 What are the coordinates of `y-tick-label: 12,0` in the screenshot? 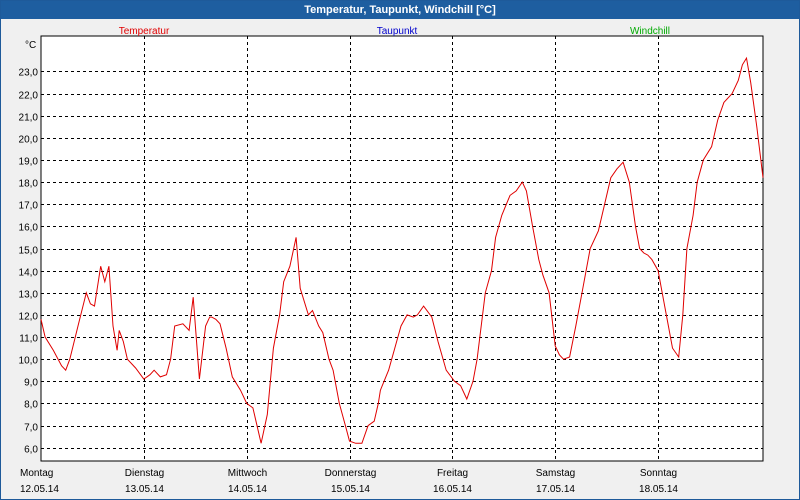 It's located at (29, 317).